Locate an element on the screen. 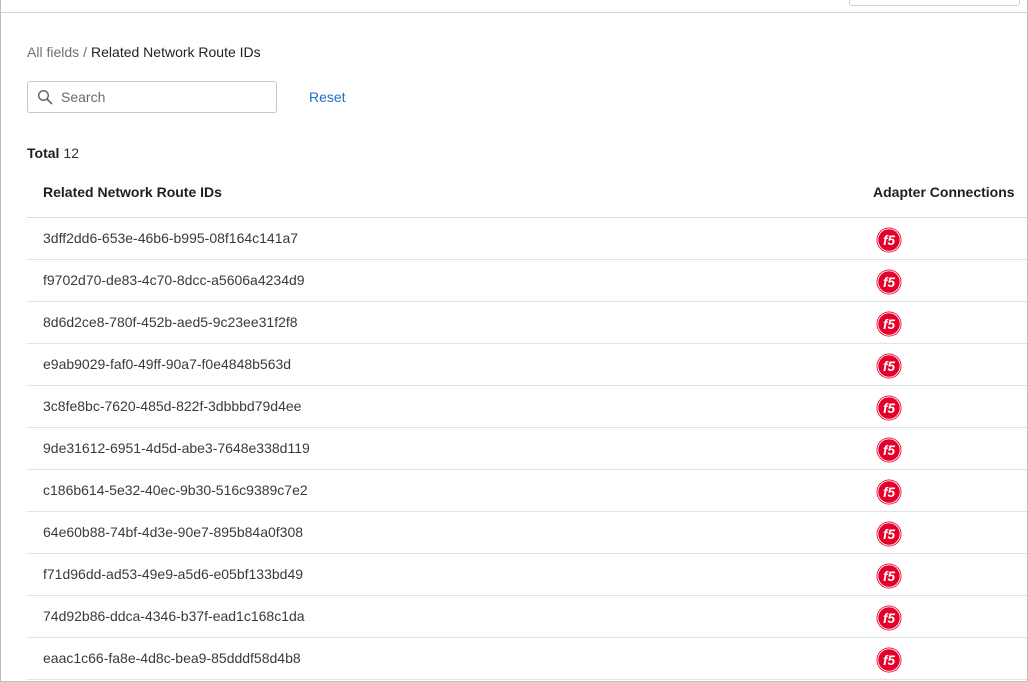  table-row: 74d92b86-ddca-4346-b37f-ead1c168c1da f5 is located at coordinates (527, 617).